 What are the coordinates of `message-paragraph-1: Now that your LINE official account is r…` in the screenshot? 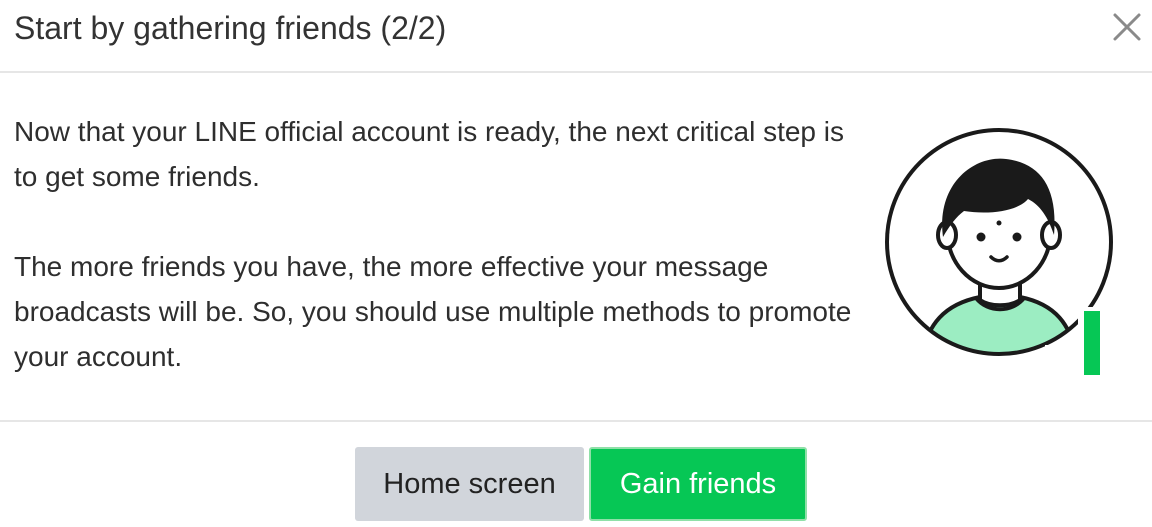 It's located at (429, 154).